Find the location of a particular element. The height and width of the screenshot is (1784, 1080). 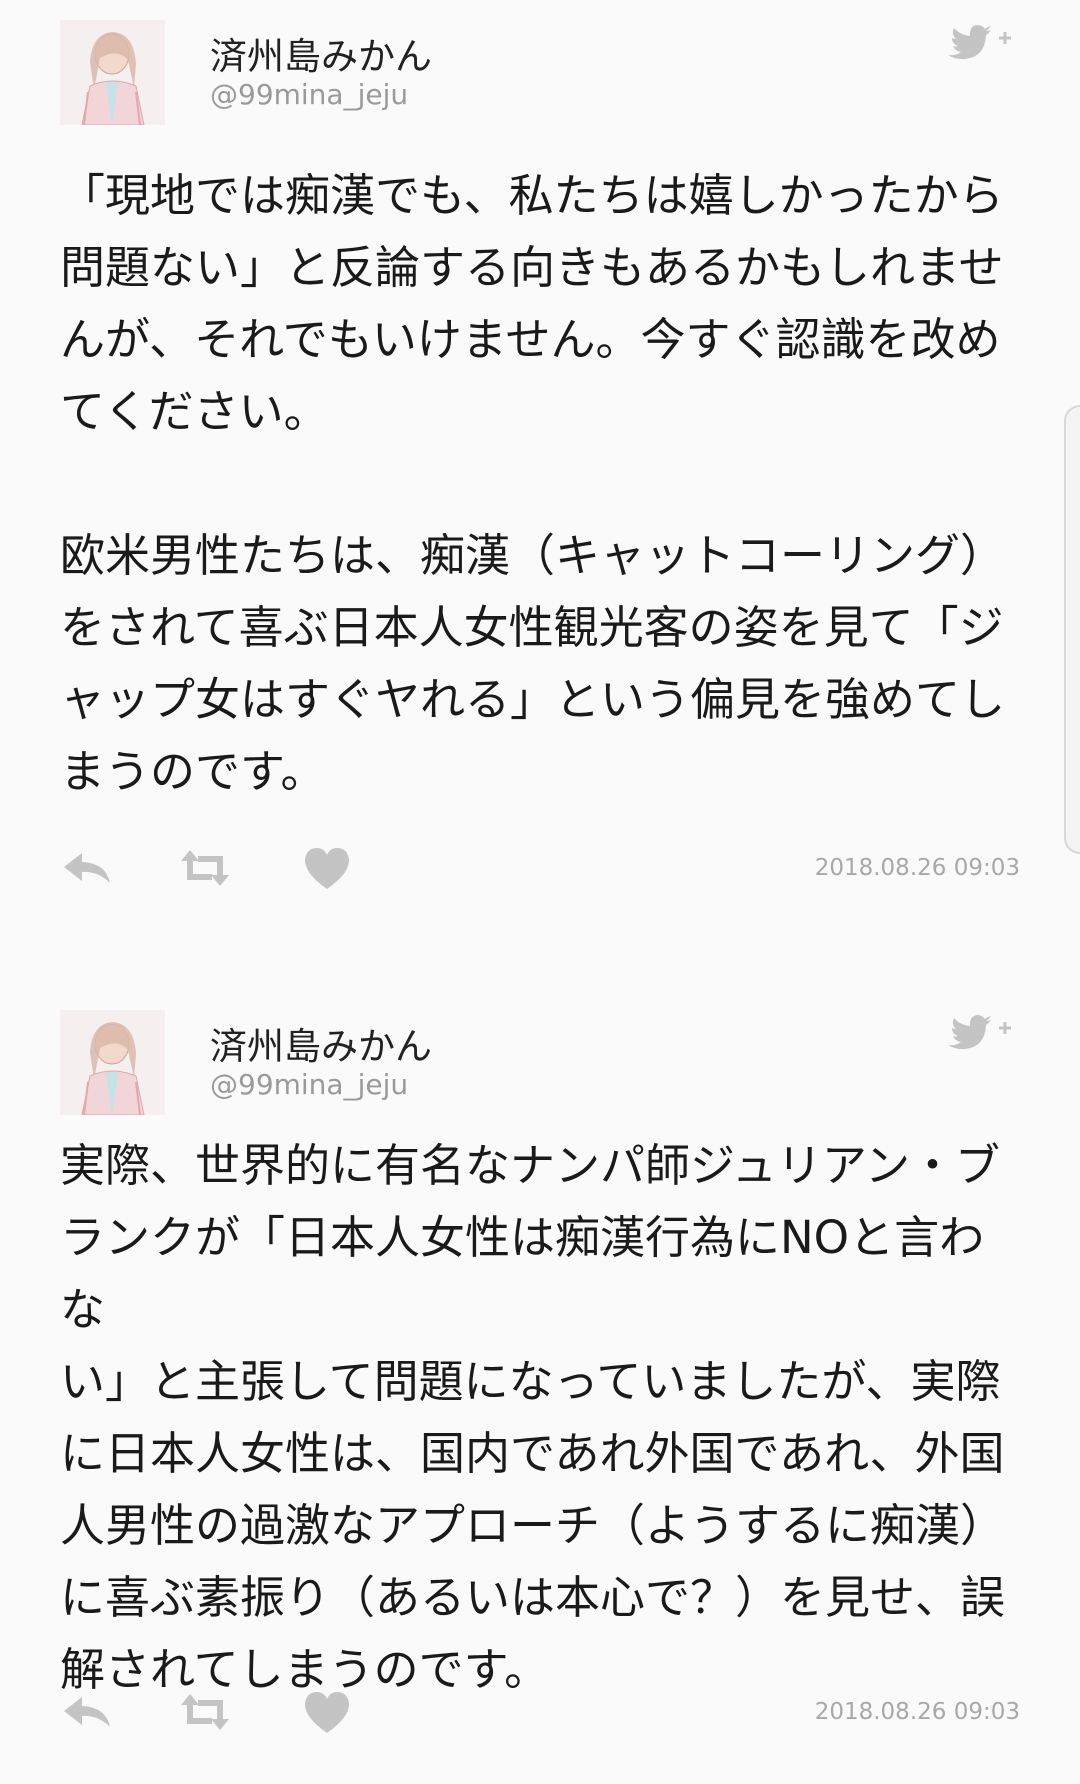

edge-scroll-handle is located at coordinates (1072, 629).